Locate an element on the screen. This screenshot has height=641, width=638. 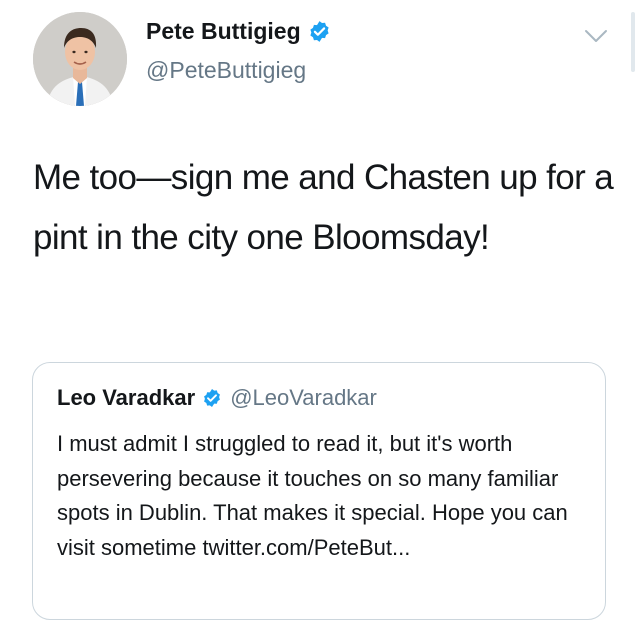
avatar is located at coordinates (80, 59).